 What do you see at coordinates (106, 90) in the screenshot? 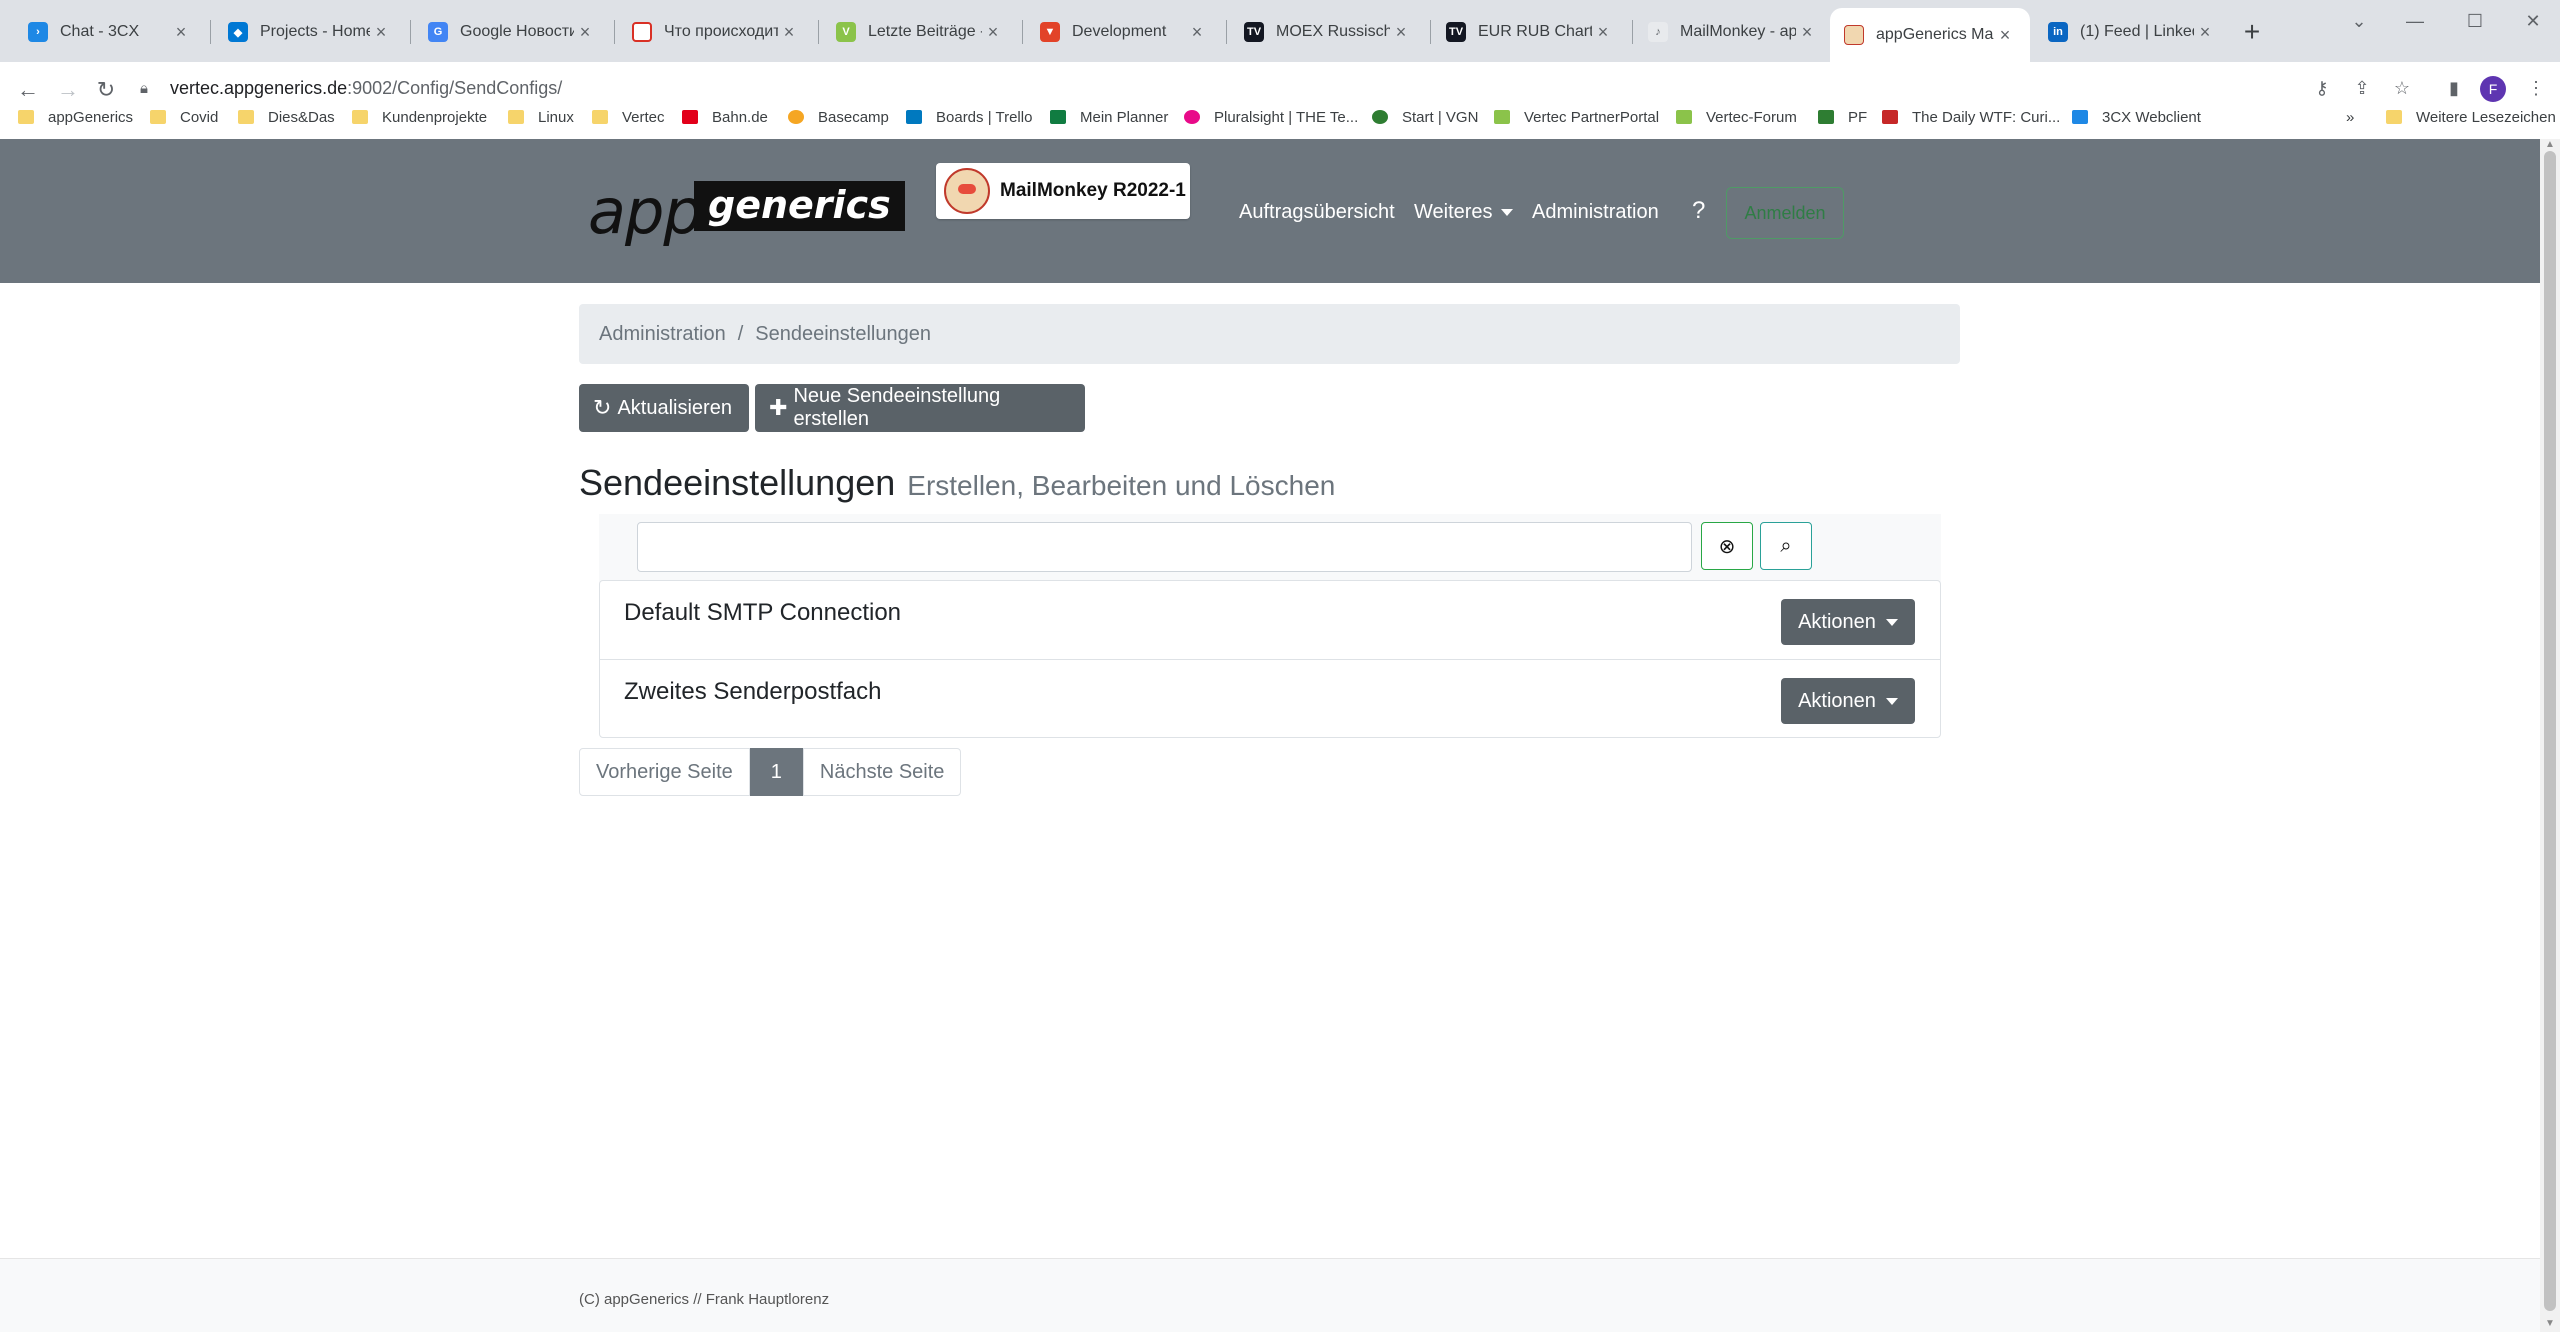
I see `reload-icon: ↻` at bounding box center [106, 90].